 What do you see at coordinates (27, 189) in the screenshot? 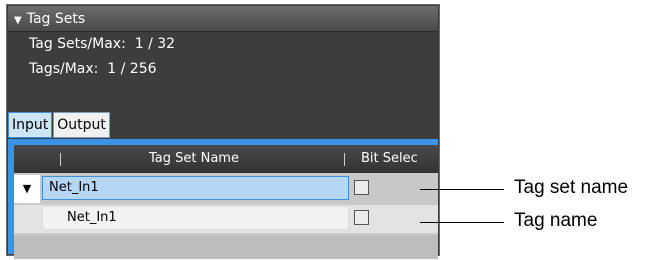
I see `expand-triangle-icon: ▼` at bounding box center [27, 189].